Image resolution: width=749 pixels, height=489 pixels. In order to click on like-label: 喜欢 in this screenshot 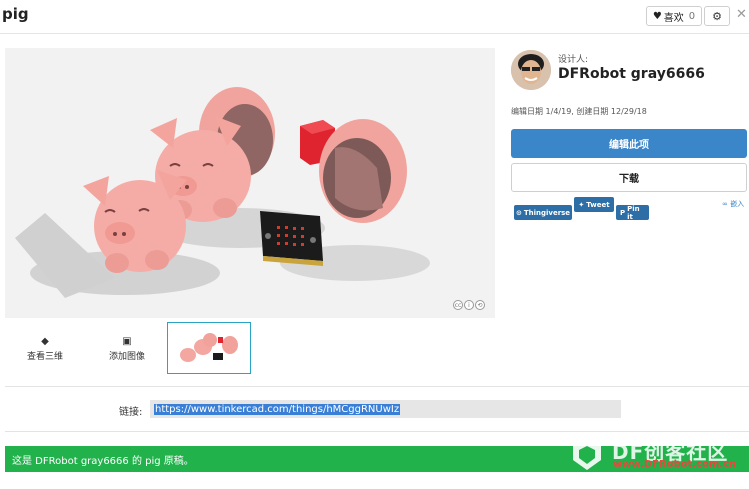, I will do `click(673, 18)`.